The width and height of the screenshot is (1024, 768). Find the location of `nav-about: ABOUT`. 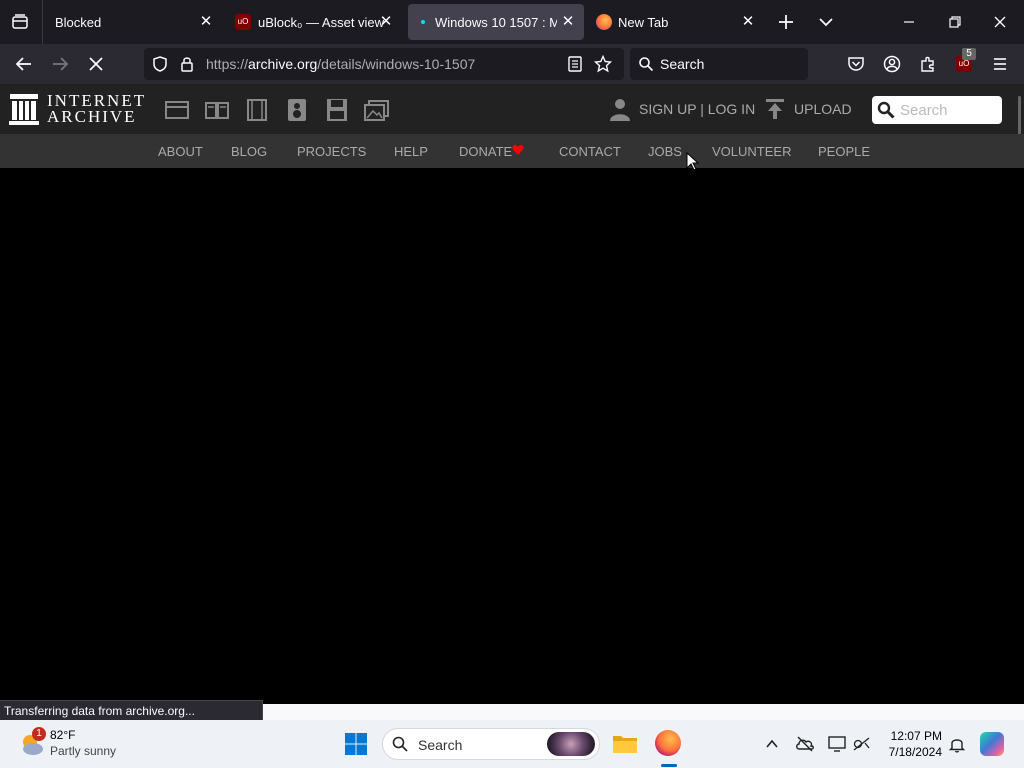

nav-about: ABOUT is located at coordinates (180, 151).